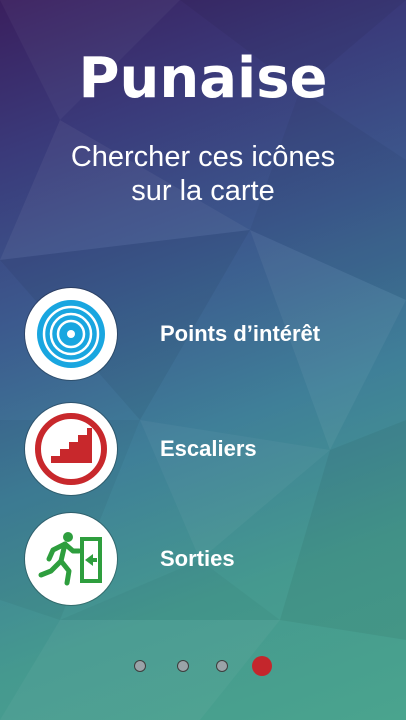 The width and height of the screenshot is (406, 720). What do you see at coordinates (203, 78) in the screenshot?
I see `page-title: Punaise` at bounding box center [203, 78].